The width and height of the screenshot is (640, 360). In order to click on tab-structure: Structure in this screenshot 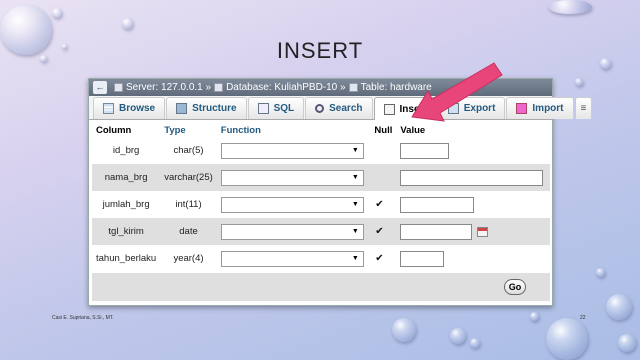, I will do `click(206, 108)`.